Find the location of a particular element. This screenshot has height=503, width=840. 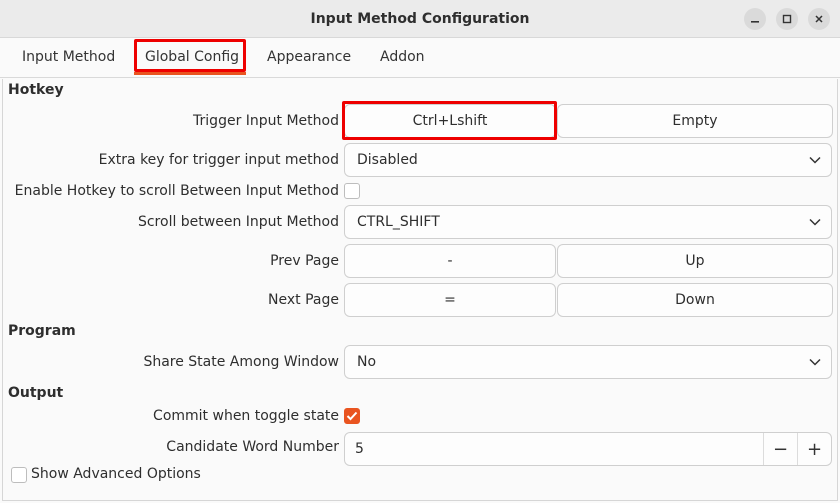

share-state-label: Share State Among Window is located at coordinates (241, 362).